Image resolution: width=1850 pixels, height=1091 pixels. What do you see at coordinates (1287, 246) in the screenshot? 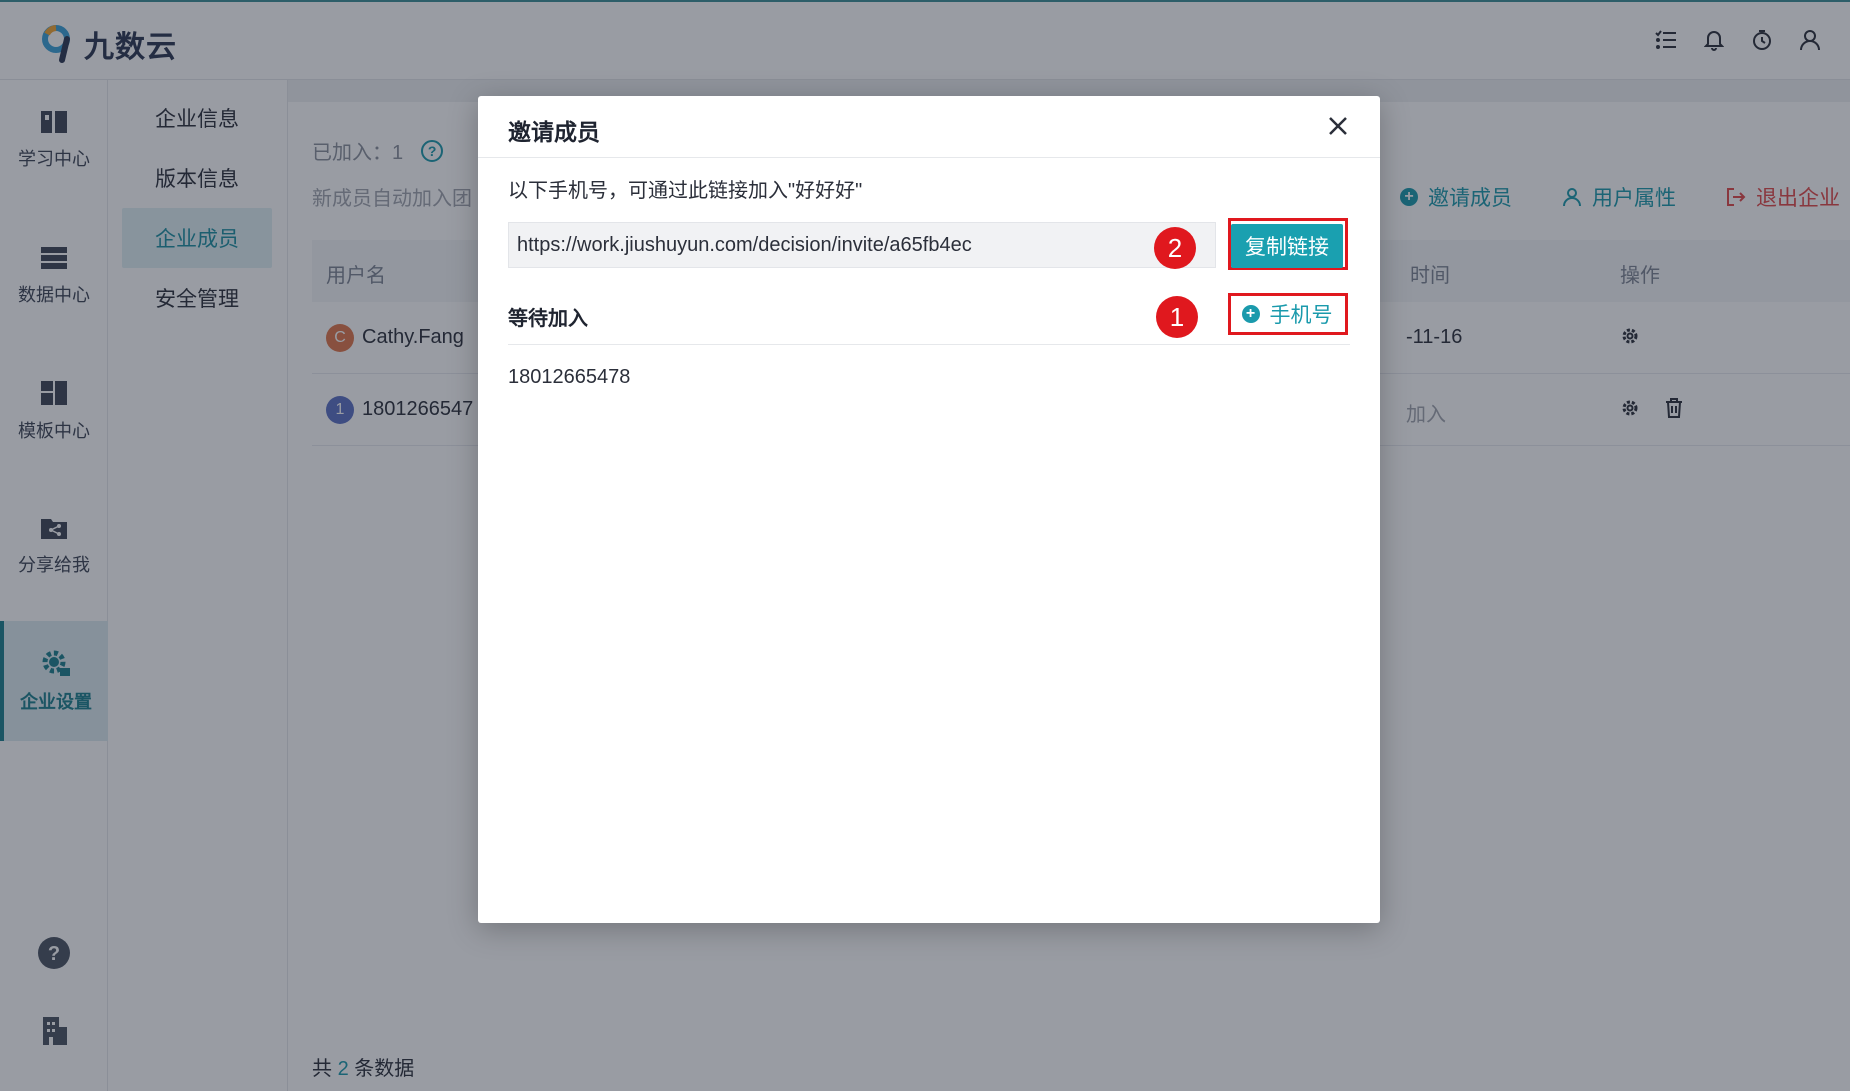
I see `copy-link-button: 复制链接` at bounding box center [1287, 246].